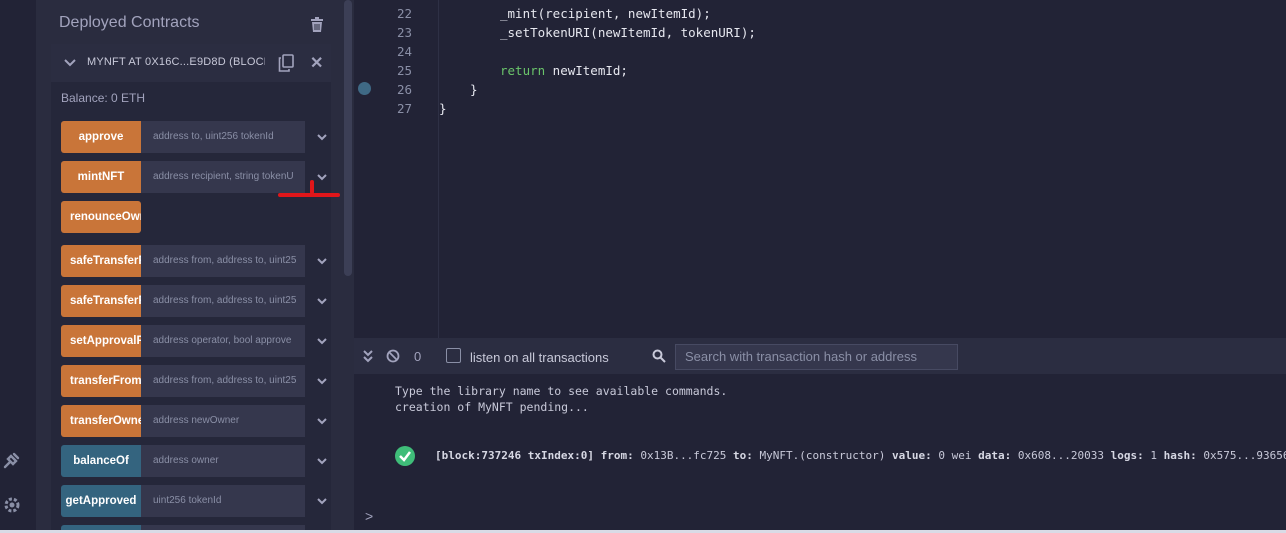 This screenshot has width=1286, height=533. What do you see at coordinates (223, 461) in the screenshot?
I see `balanceof-params-input: address owner` at bounding box center [223, 461].